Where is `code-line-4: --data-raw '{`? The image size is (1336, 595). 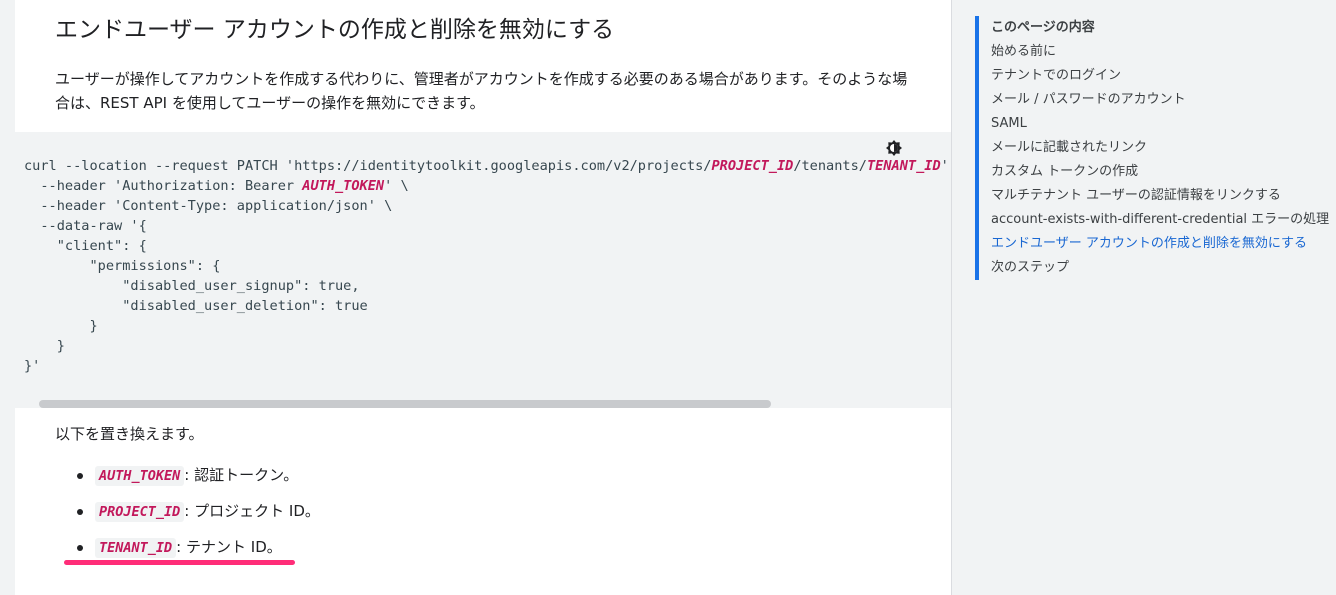
code-line-4: --data-raw '{ is located at coordinates (85, 226).